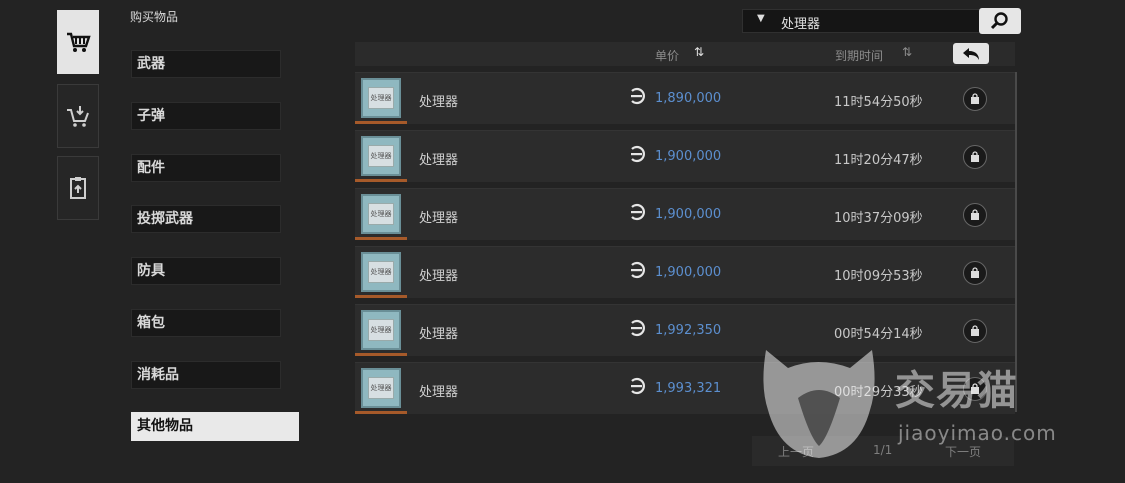 The image size is (1125, 483). Describe the element at coordinates (206, 64) in the screenshot. I see `category-weapons: 武器` at that location.